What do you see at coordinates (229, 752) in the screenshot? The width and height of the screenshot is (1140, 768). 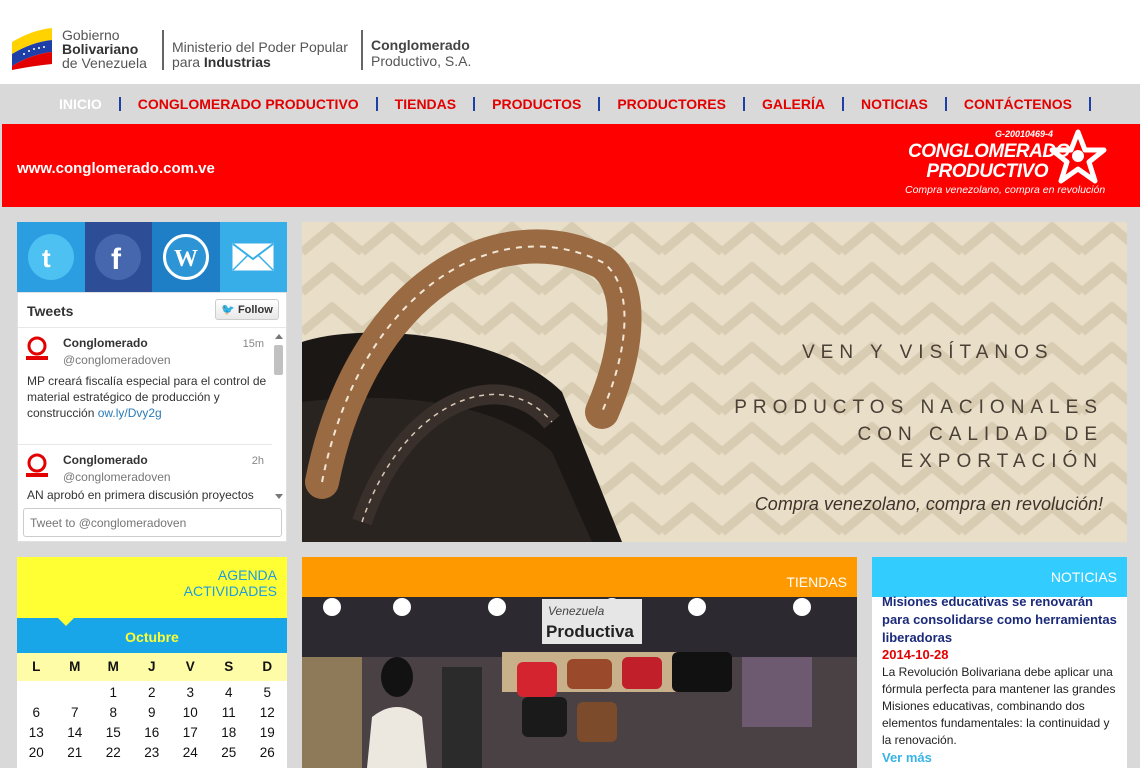 I see `calendar-day: 25` at bounding box center [229, 752].